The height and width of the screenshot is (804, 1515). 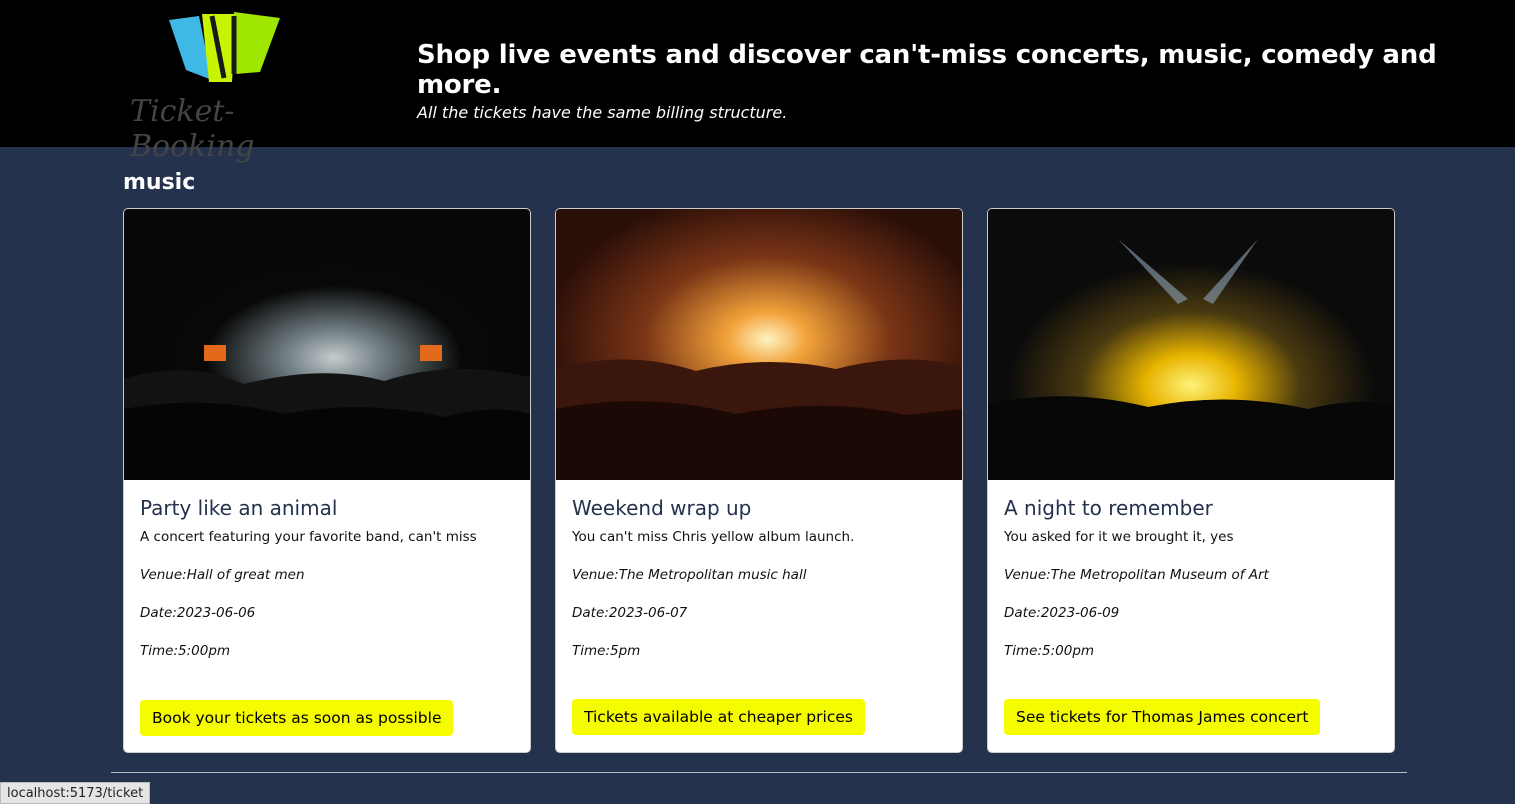 I want to click on divider, so click(x=759, y=772).